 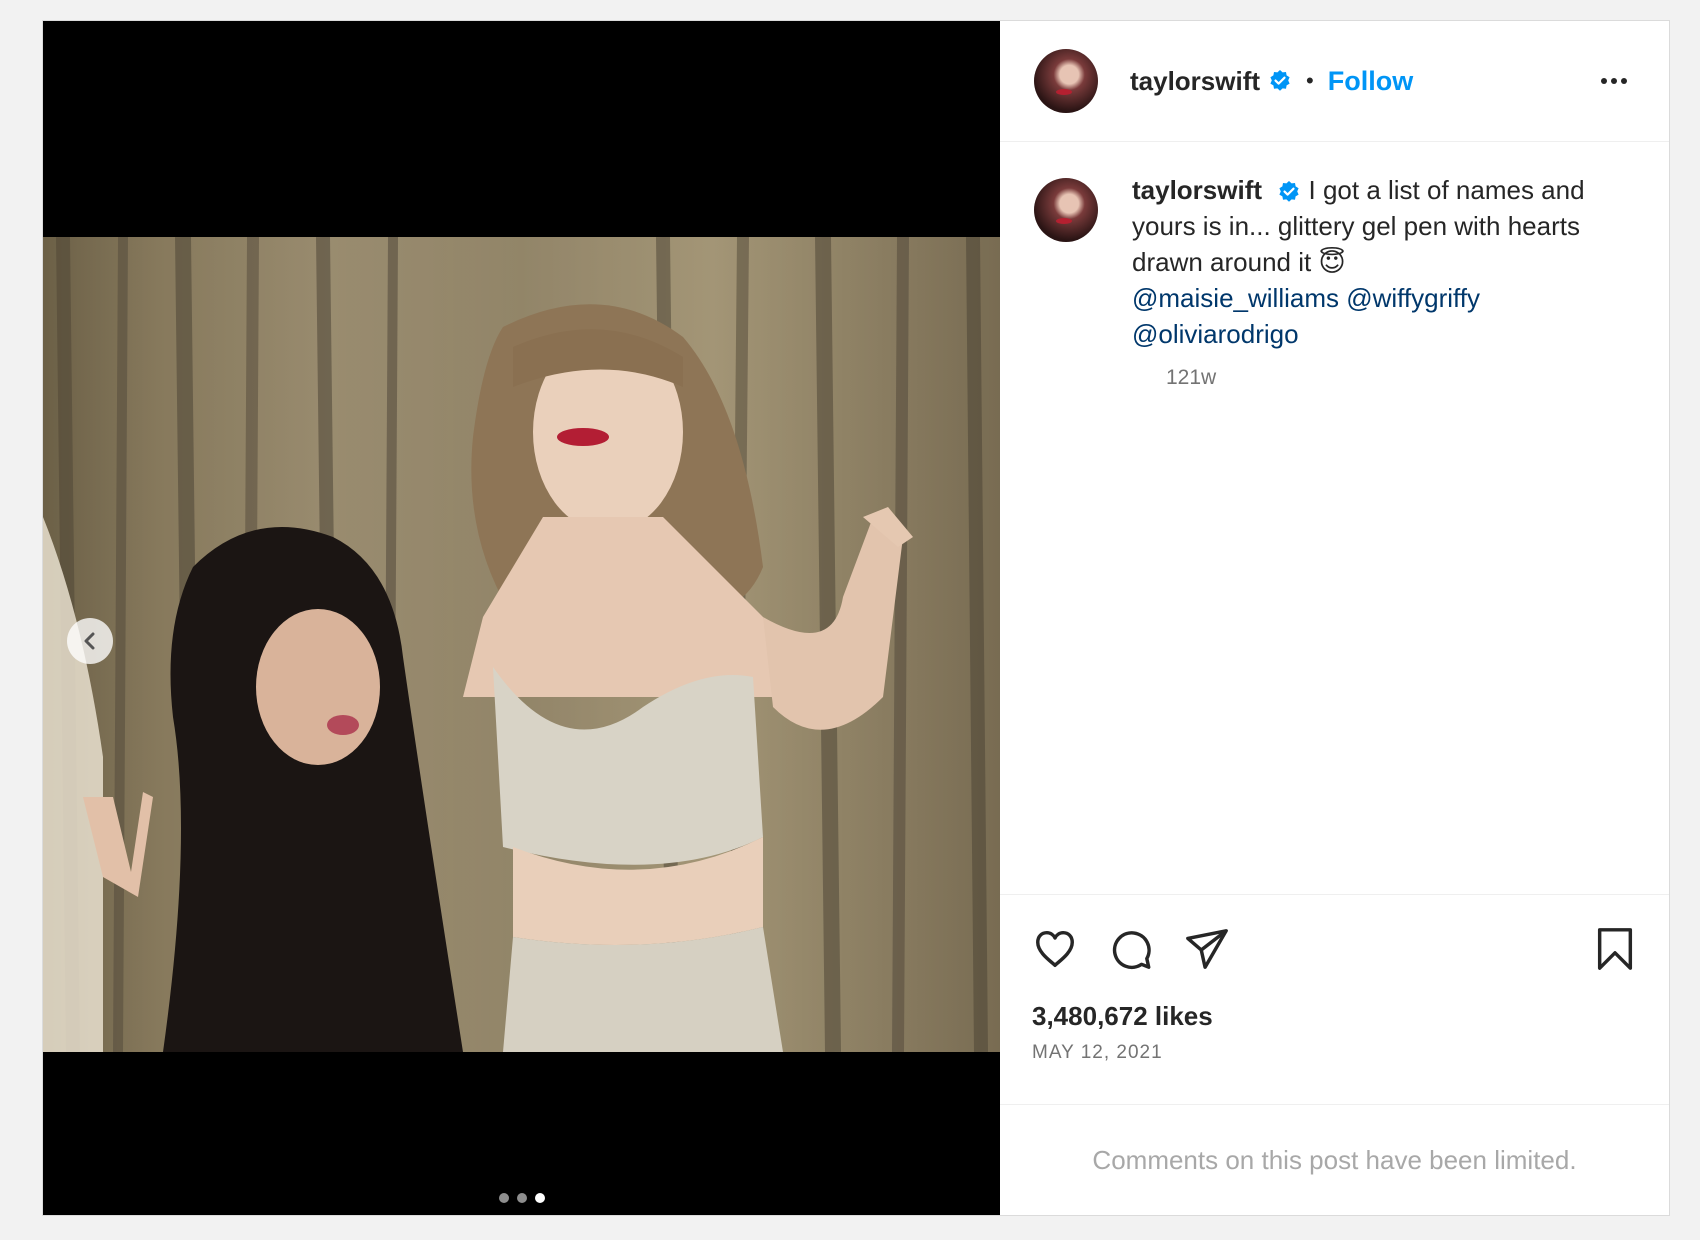 I want to click on carousel-prev-button, so click(x=90, y=641).